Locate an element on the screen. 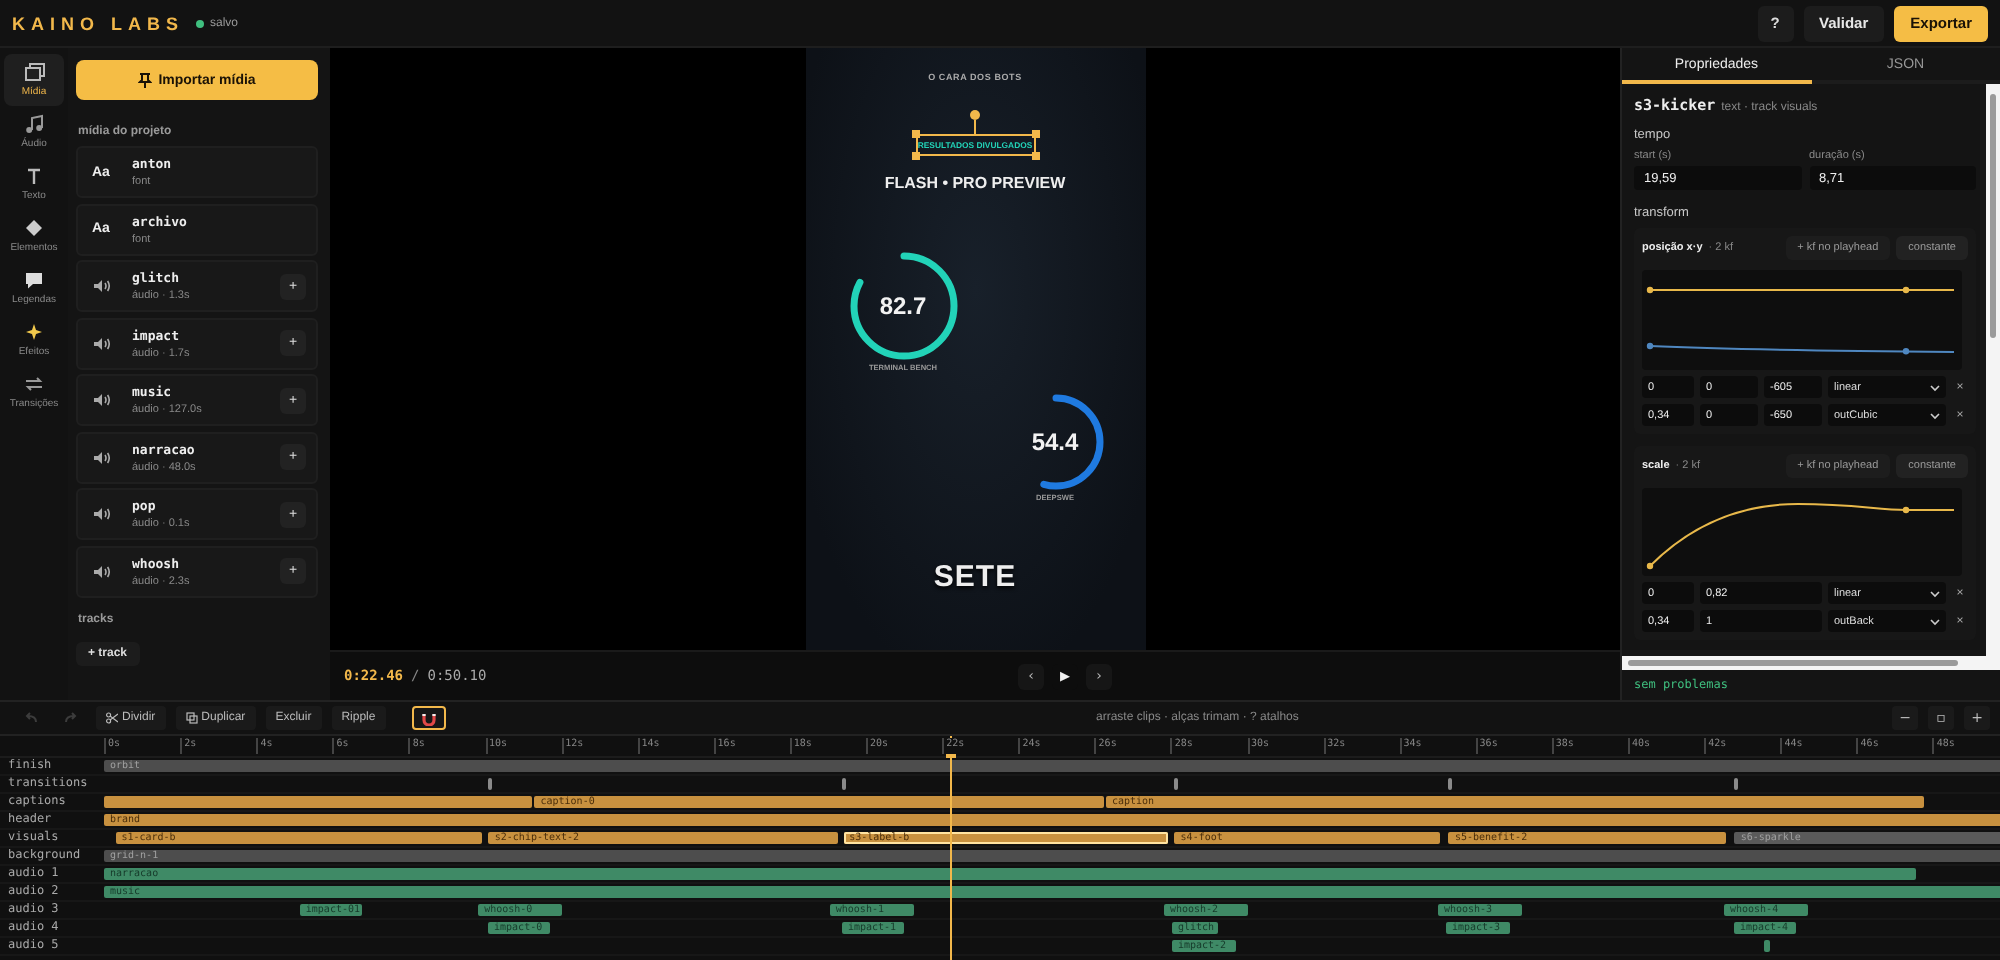 This screenshot has height=960, width=2000. copy-icon is located at coordinates (191, 718).